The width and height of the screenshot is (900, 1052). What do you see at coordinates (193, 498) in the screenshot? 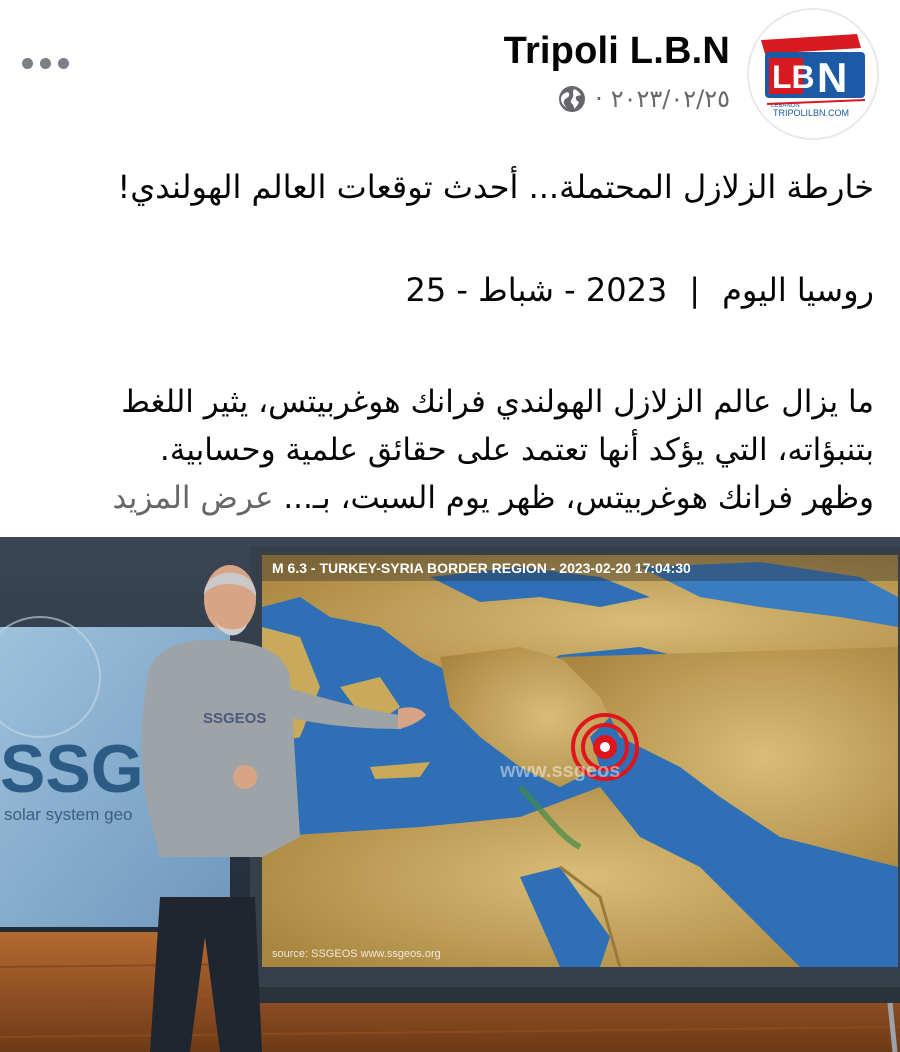
I see `see-more-link: عرض المزيد` at bounding box center [193, 498].